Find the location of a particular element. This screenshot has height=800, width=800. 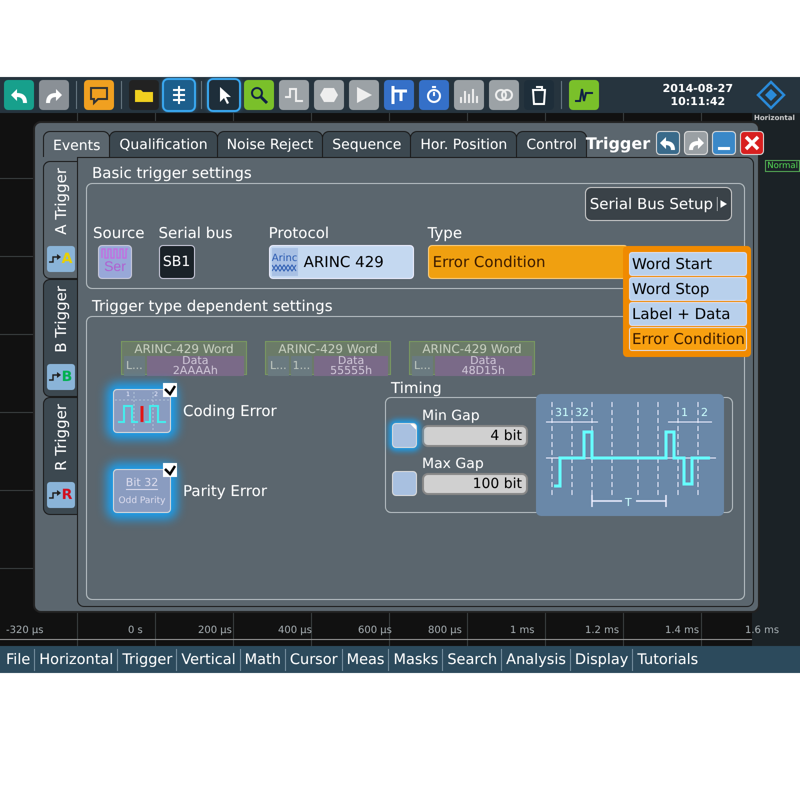

grid-button is located at coordinates (179, 95).